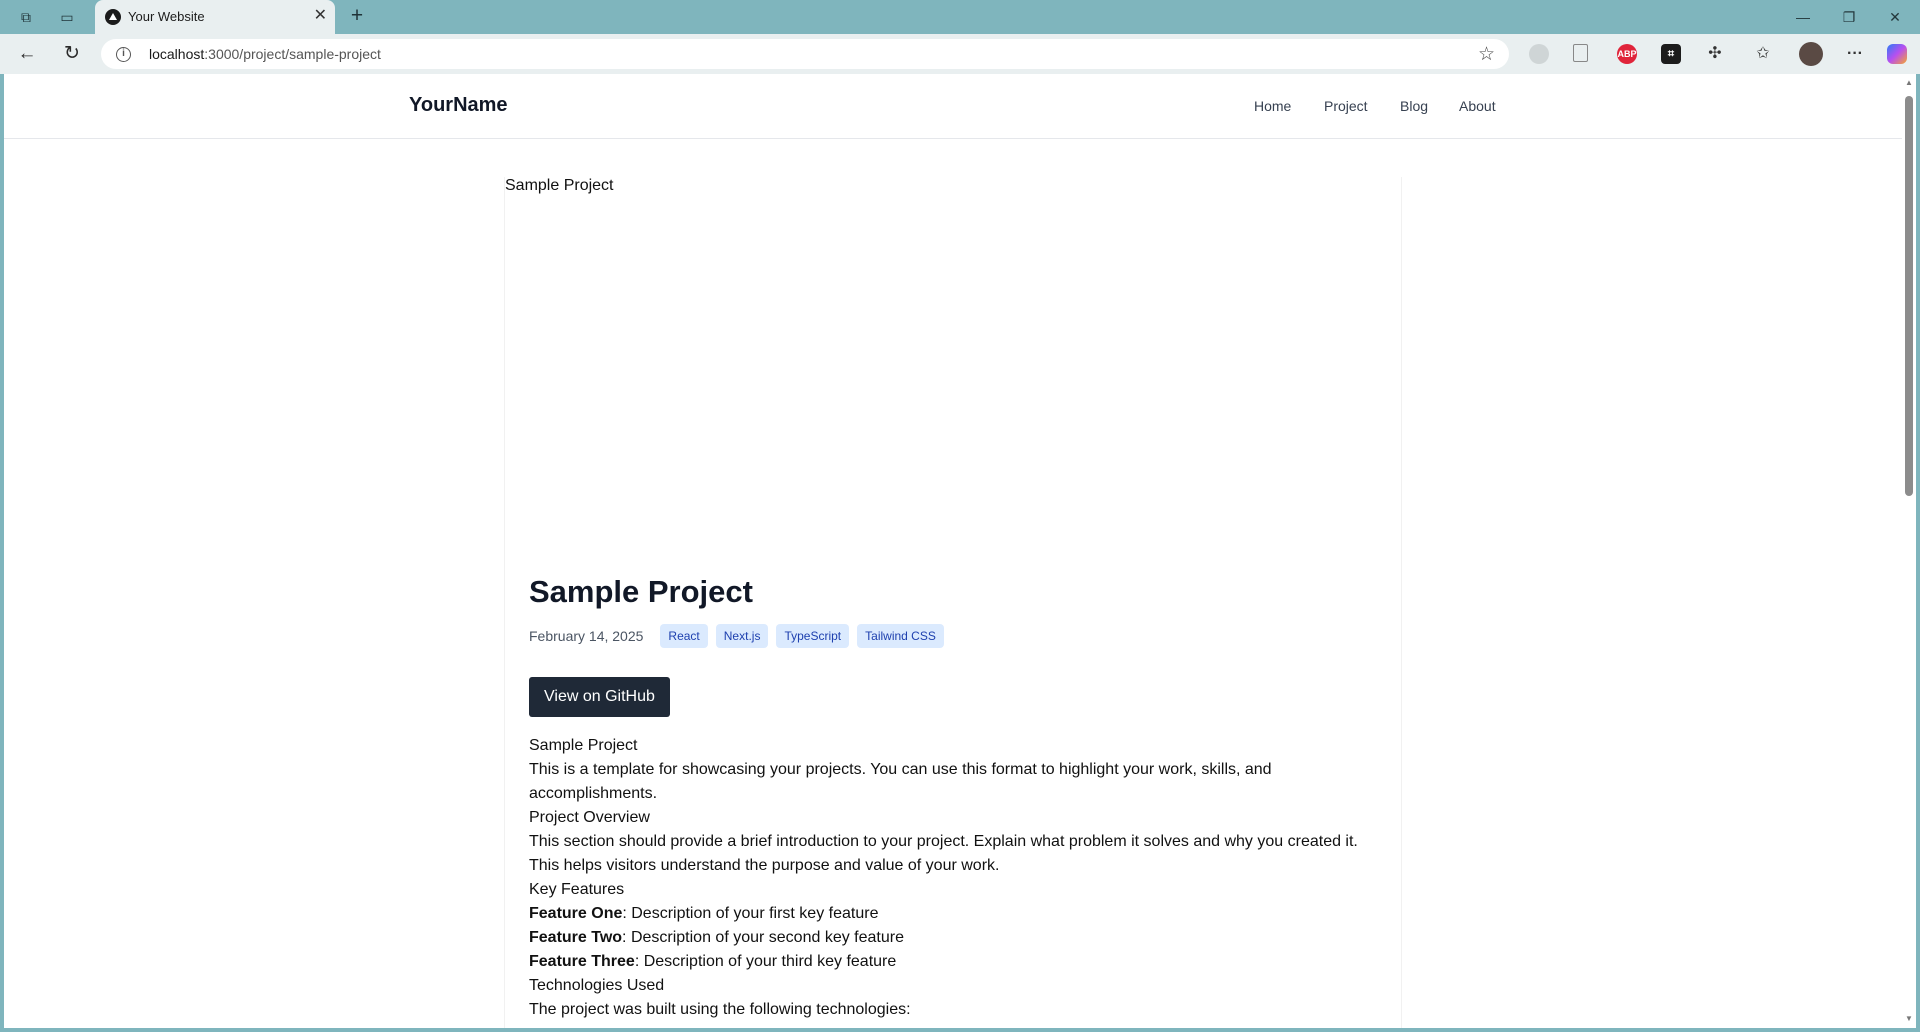 This screenshot has height=1032, width=1920. Describe the element at coordinates (813, 636) in the screenshot. I see `tag-badge: TypeScript` at that location.